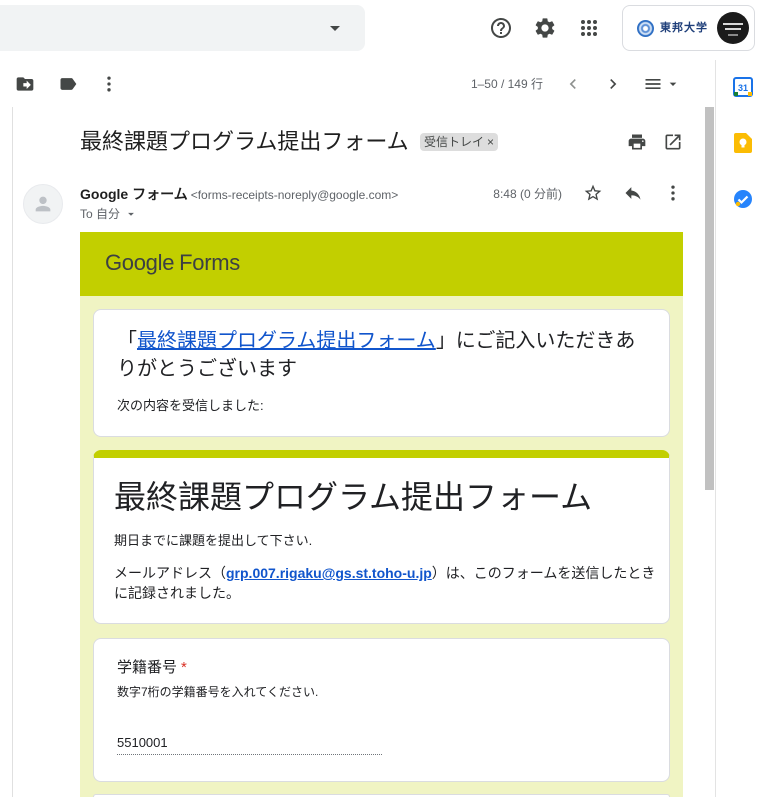 The image size is (763, 797). I want to click on org-emblem-icon, so click(645, 28).